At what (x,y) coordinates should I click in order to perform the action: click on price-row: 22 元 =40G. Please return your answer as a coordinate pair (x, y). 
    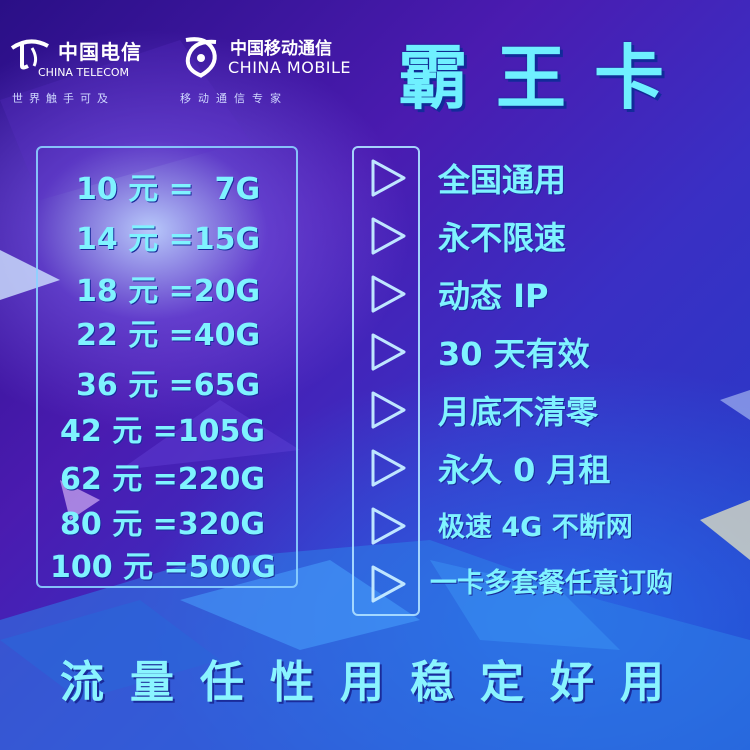
    Looking at the image, I should click on (207, 336).